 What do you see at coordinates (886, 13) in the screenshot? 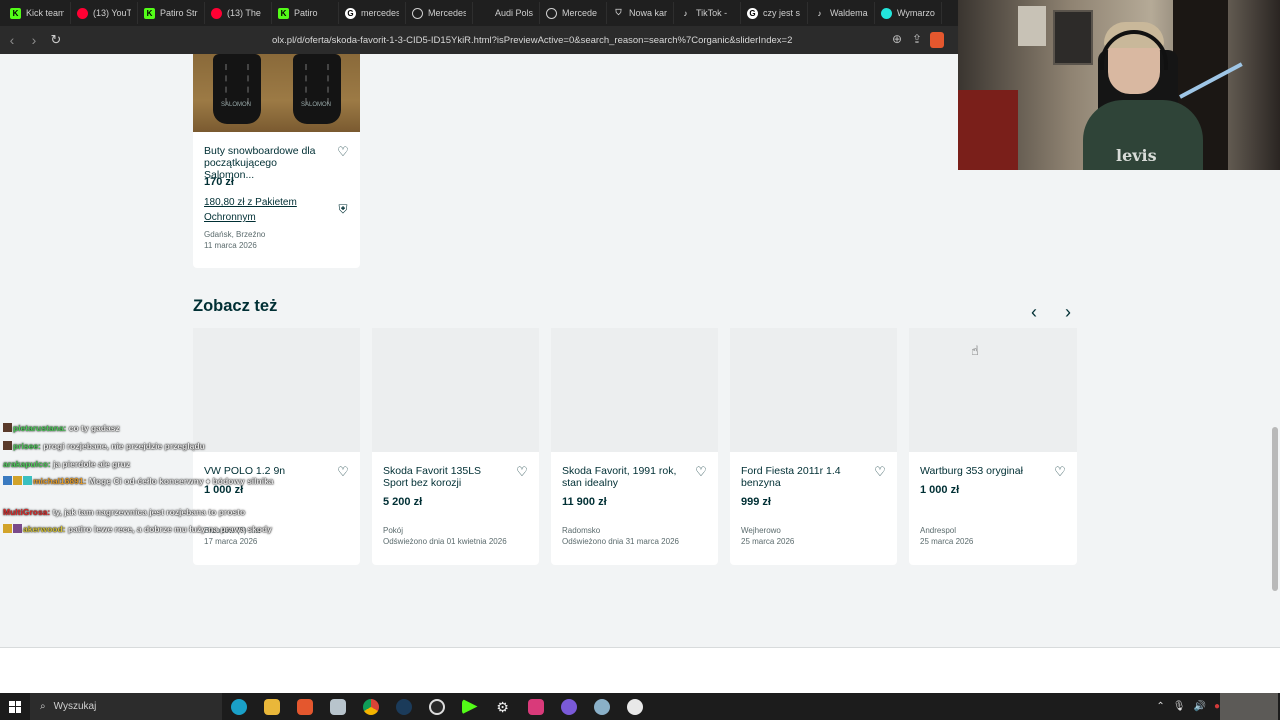
I see `olx-icon` at bounding box center [886, 13].